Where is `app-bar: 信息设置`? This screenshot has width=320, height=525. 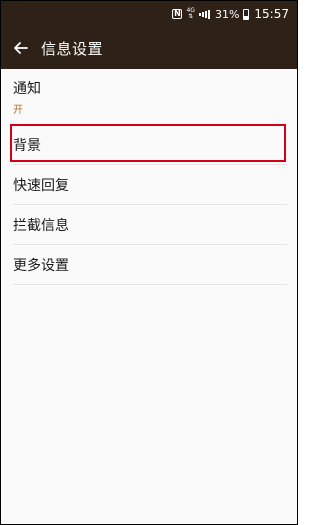
app-bar: 信息设置 is located at coordinates (149, 48).